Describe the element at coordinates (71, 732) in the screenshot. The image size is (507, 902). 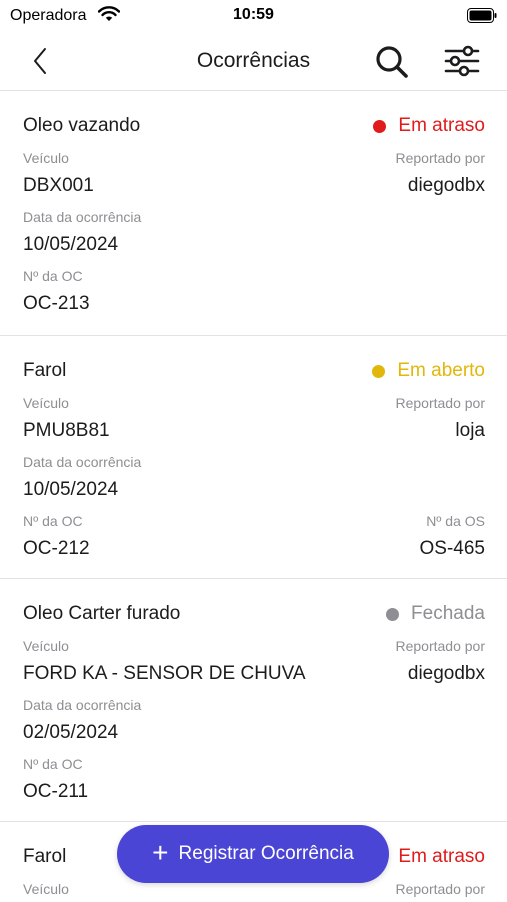
I see `date-value: 02/05/2024` at that location.